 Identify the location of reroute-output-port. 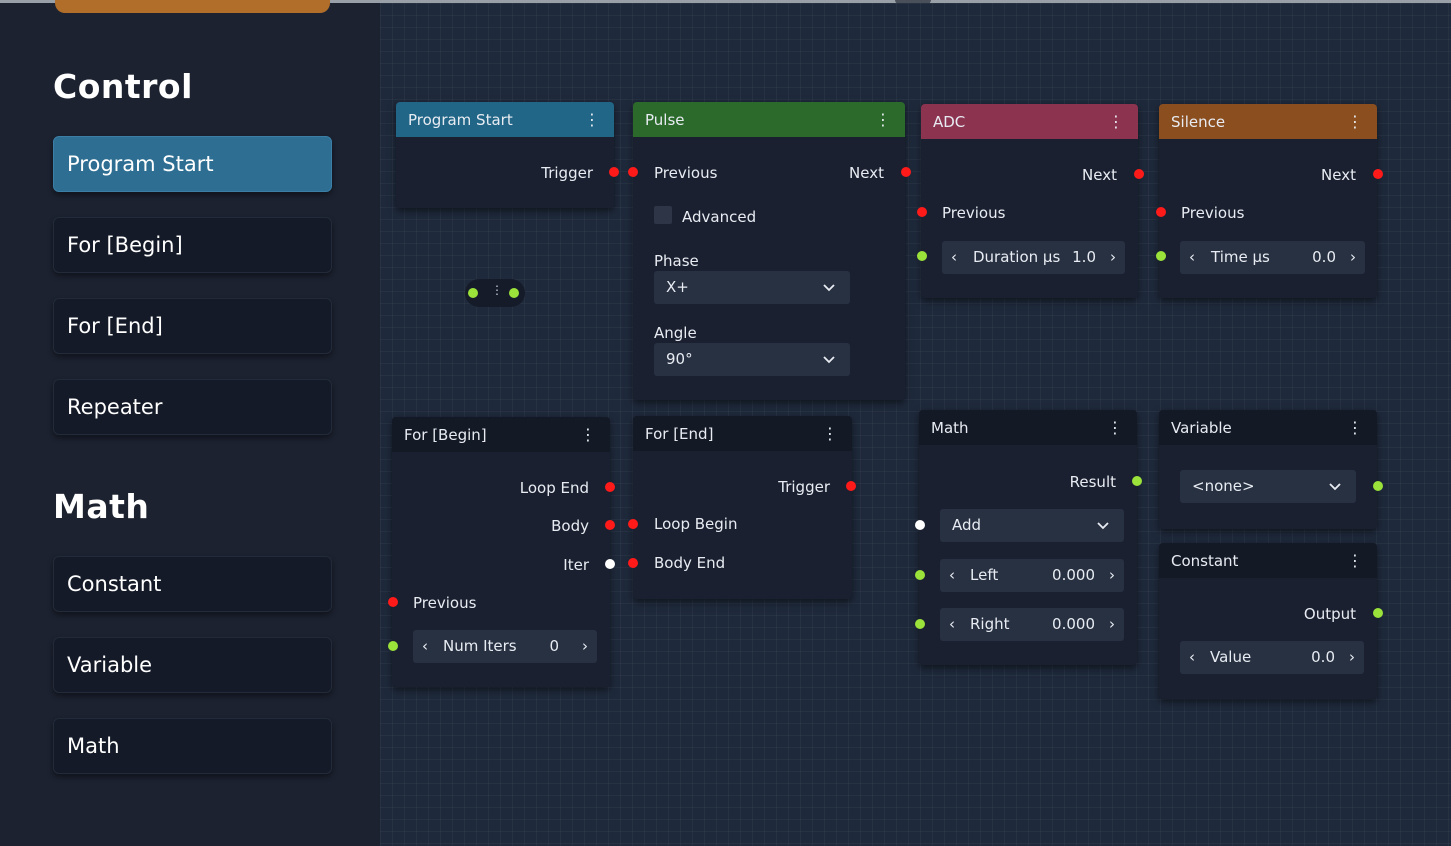
(514, 293).